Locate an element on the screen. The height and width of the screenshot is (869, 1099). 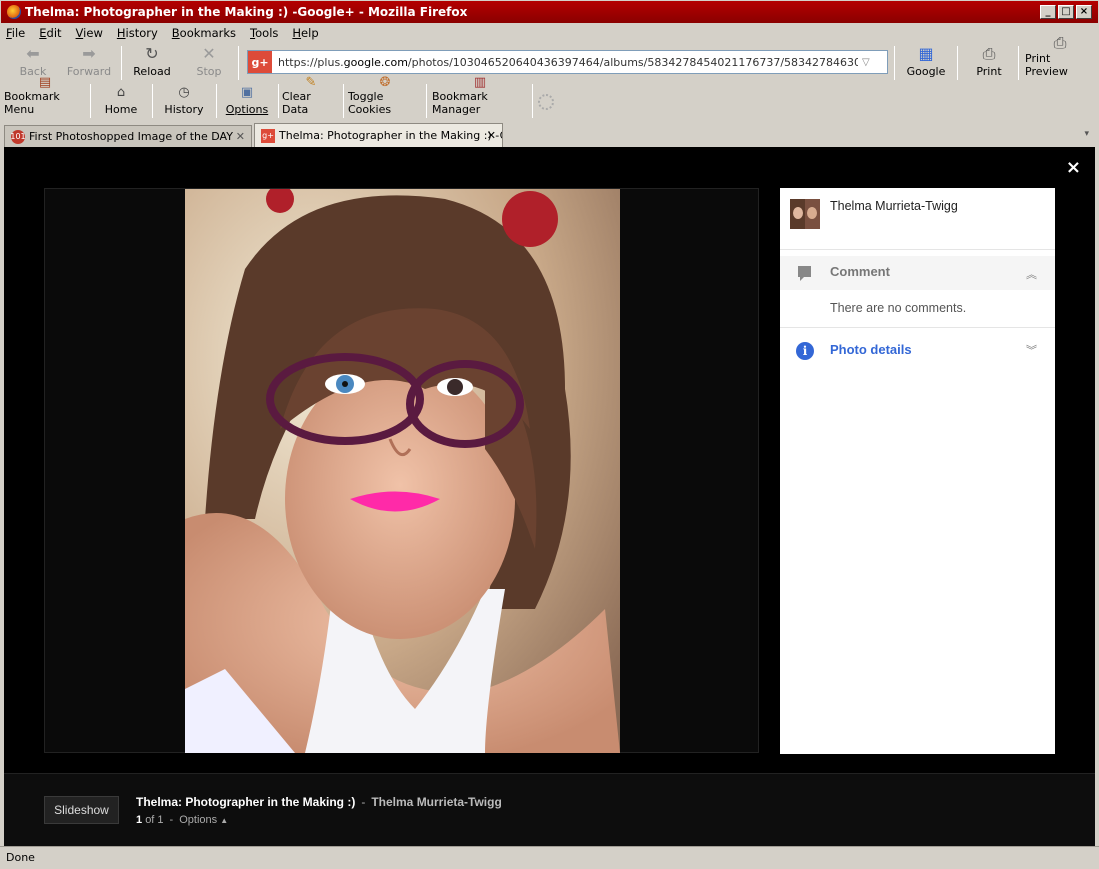
bookmark-menu-icon: ▤ is located at coordinates (45, 82).